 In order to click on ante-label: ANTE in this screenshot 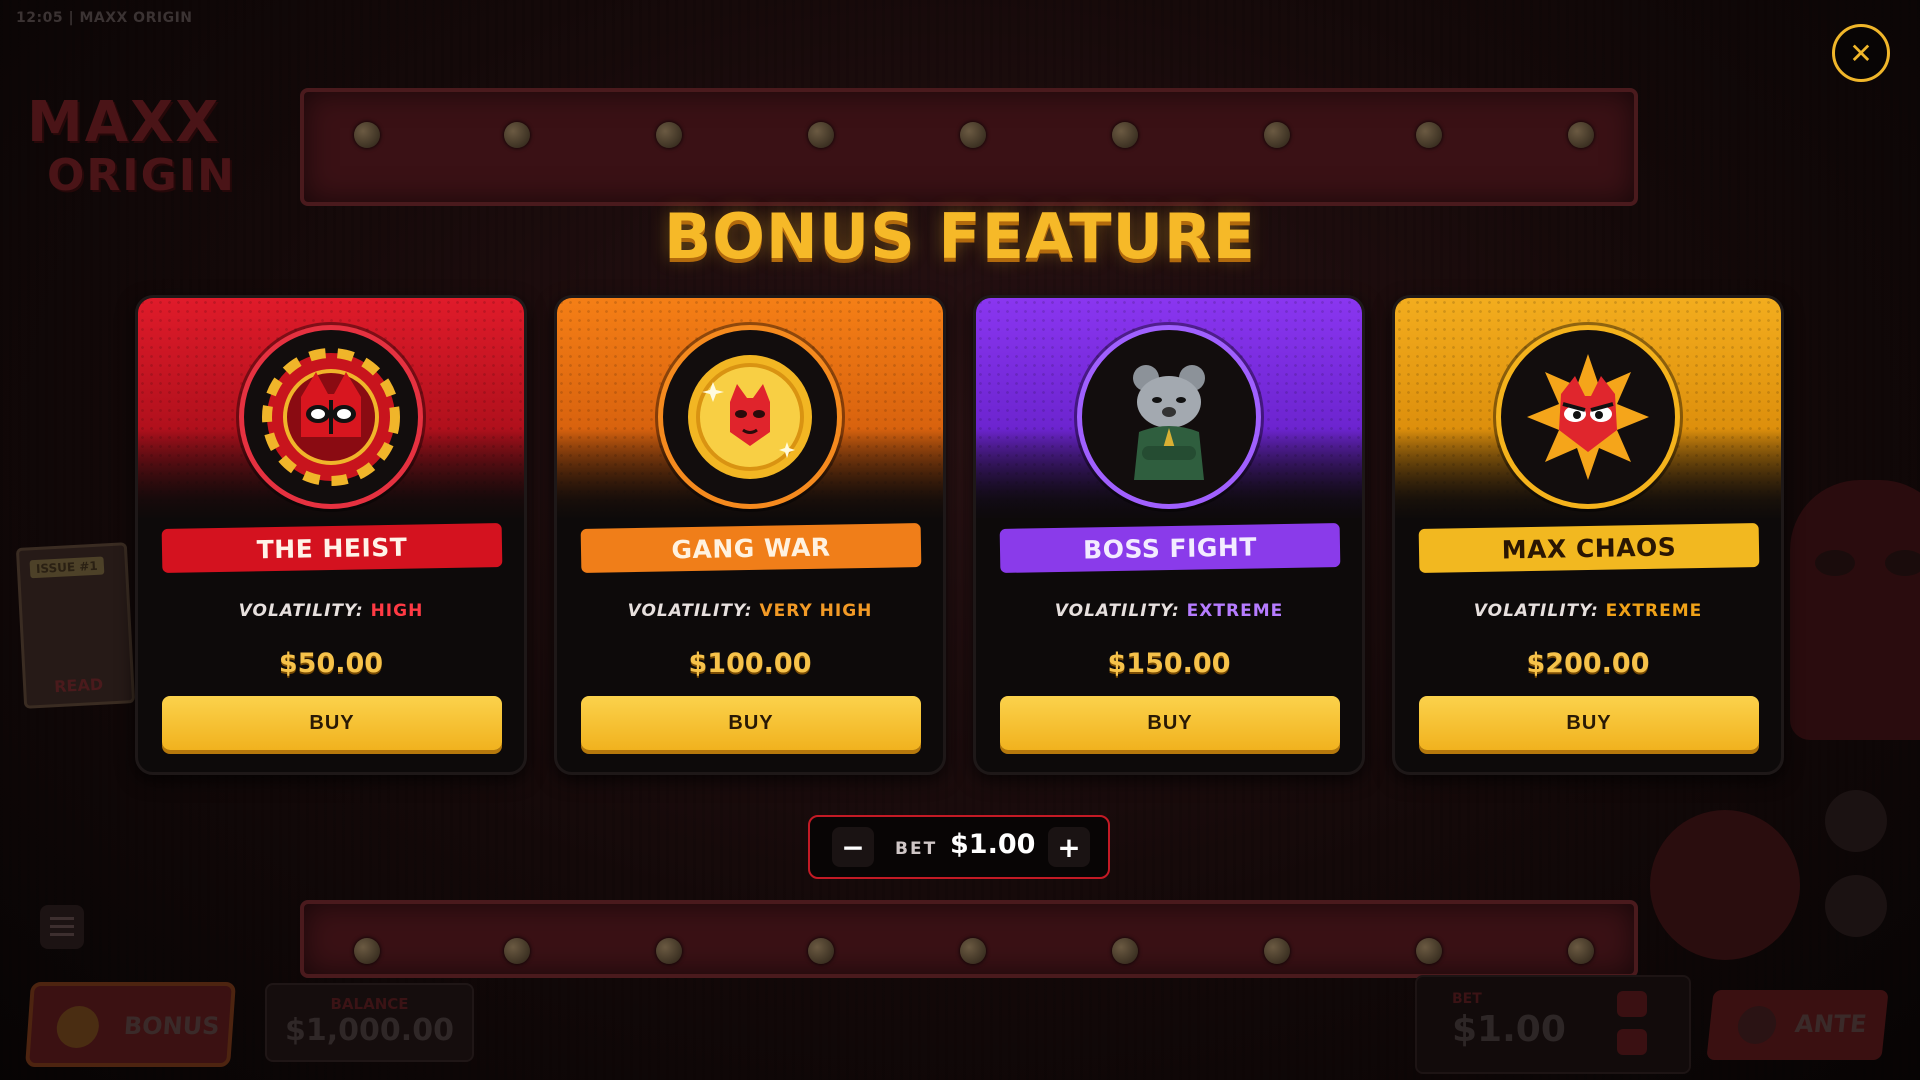, I will do `click(1831, 1024)`.